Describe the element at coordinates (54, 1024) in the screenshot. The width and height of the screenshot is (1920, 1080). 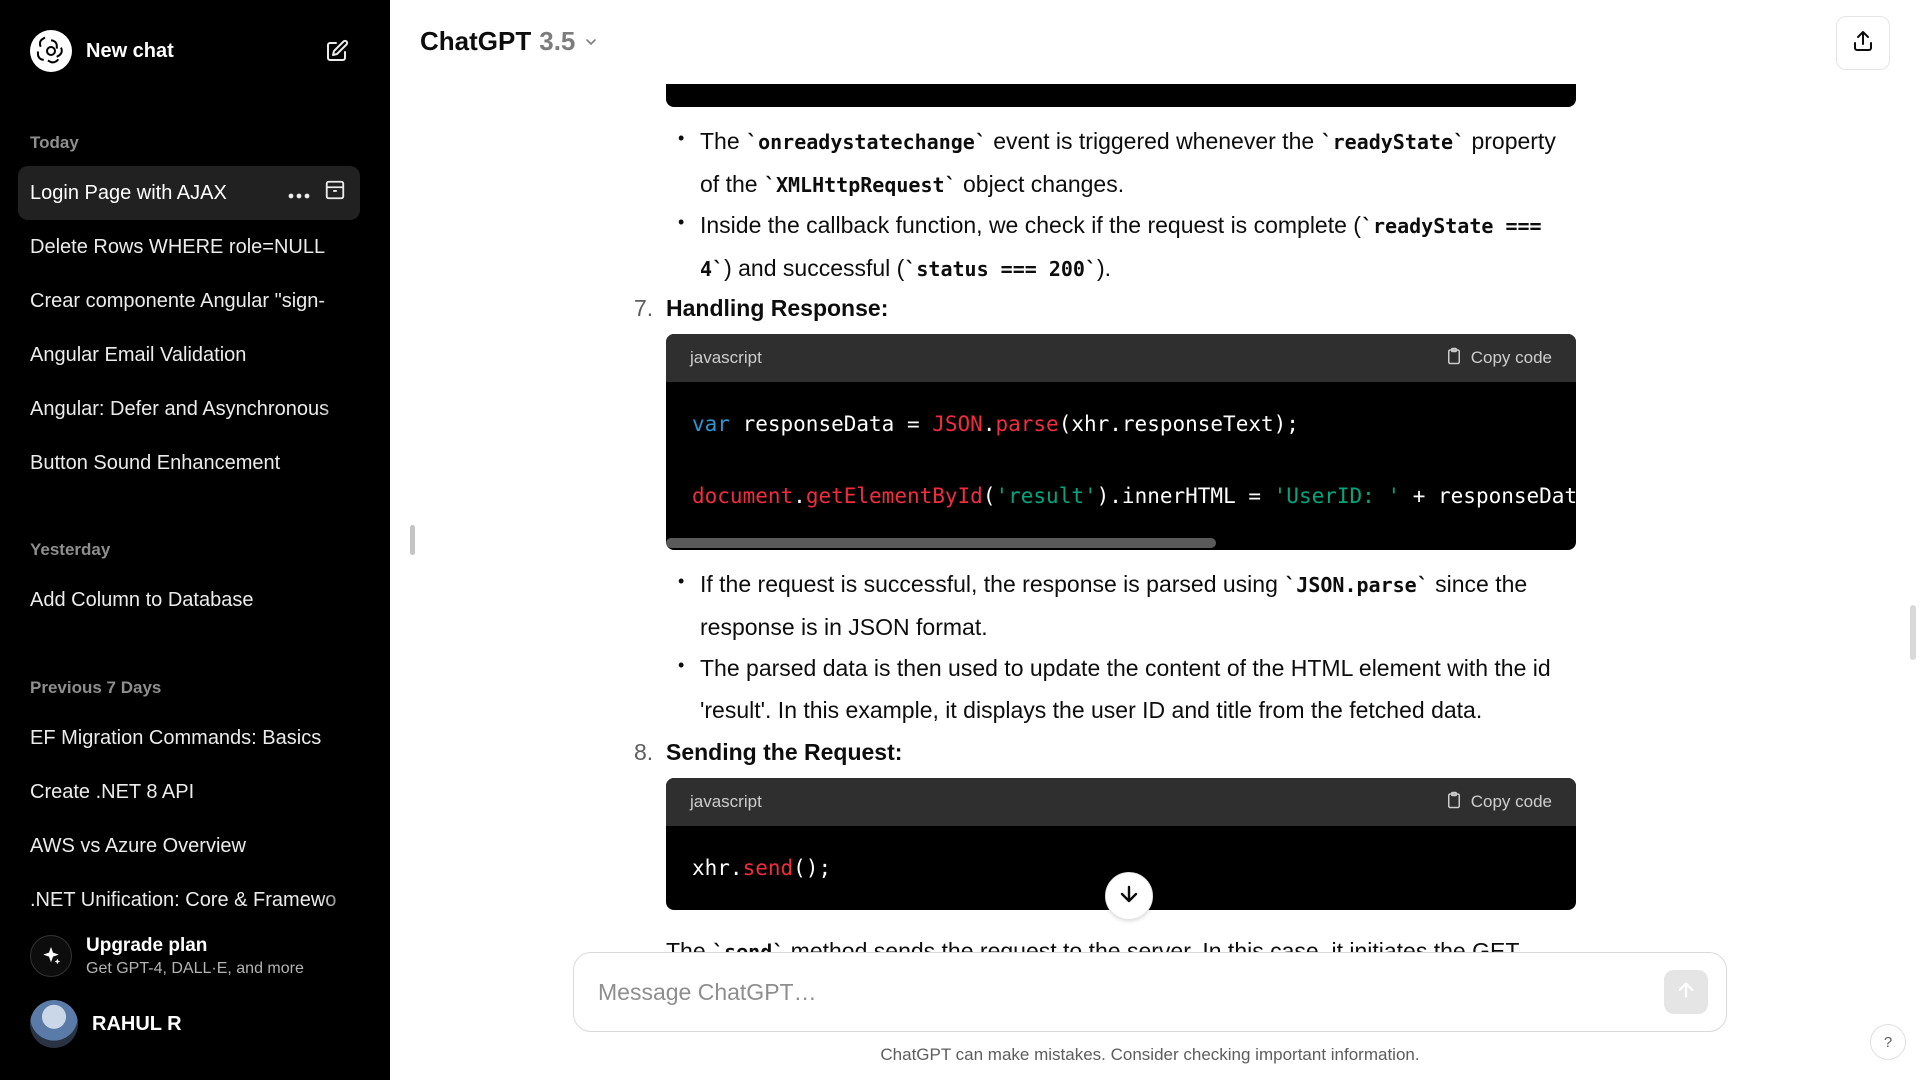
I see `avatar` at that location.